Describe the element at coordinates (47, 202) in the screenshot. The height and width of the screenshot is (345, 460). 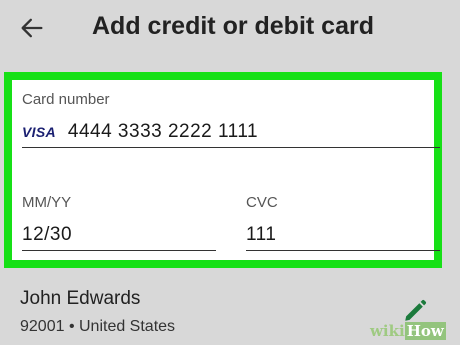
I see `expiry-label: MM/YY` at that location.